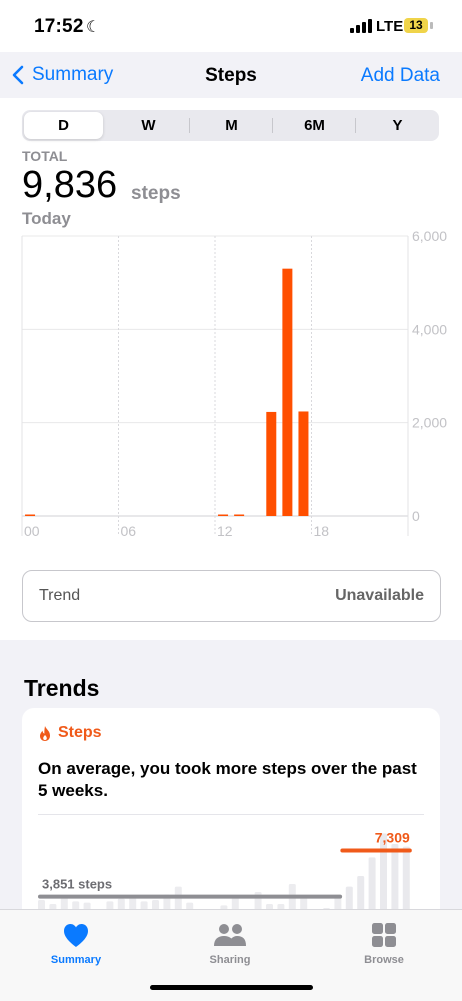  What do you see at coordinates (231, 75) in the screenshot?
I see `navigation-bar: Summary Steps Add Data` at bounding box center [231, 75].